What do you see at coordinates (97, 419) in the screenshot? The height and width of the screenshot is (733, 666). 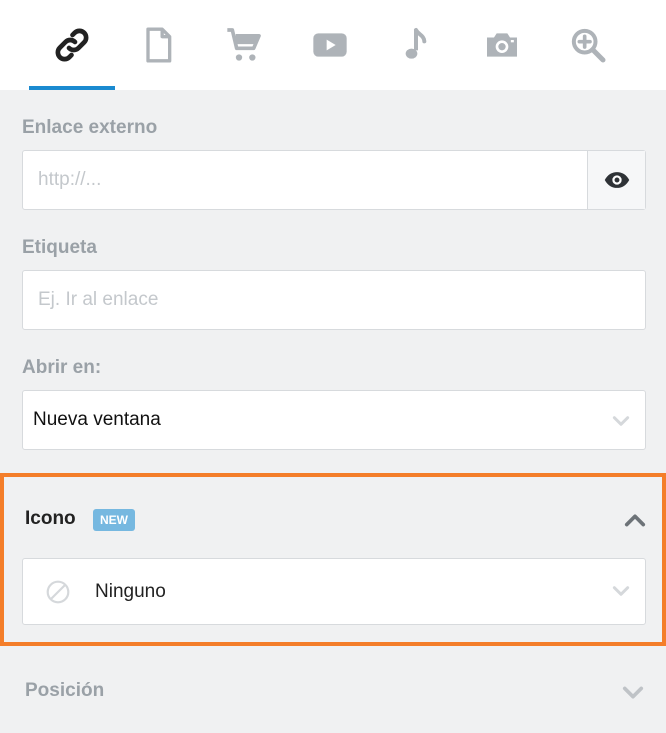 I see `open-in-value: Nueva ventana` at bounding box center [97, 419].